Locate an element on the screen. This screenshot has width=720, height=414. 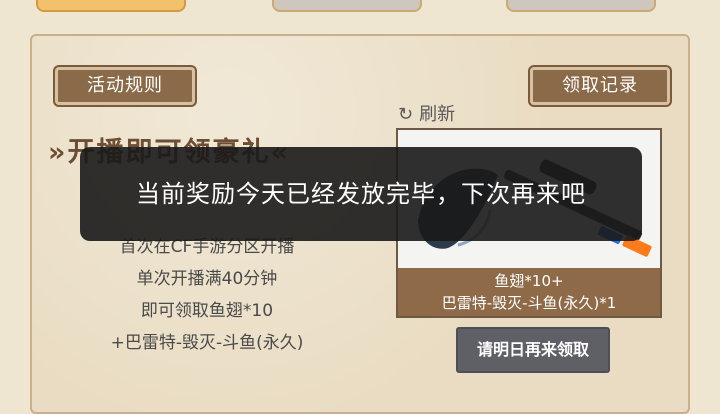
record-button: 领取记录 is located at coordinates (600, 86).